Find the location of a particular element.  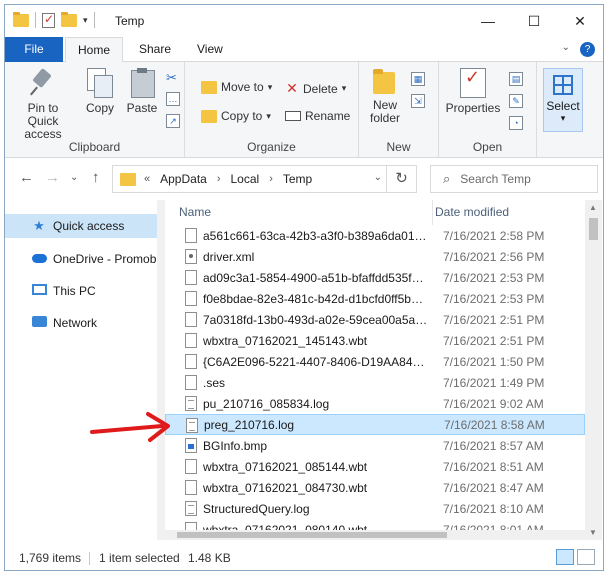

table-row: pu_210716_085834.log 7/16/2021 9:02 AM is located at coordinates (375, 403).